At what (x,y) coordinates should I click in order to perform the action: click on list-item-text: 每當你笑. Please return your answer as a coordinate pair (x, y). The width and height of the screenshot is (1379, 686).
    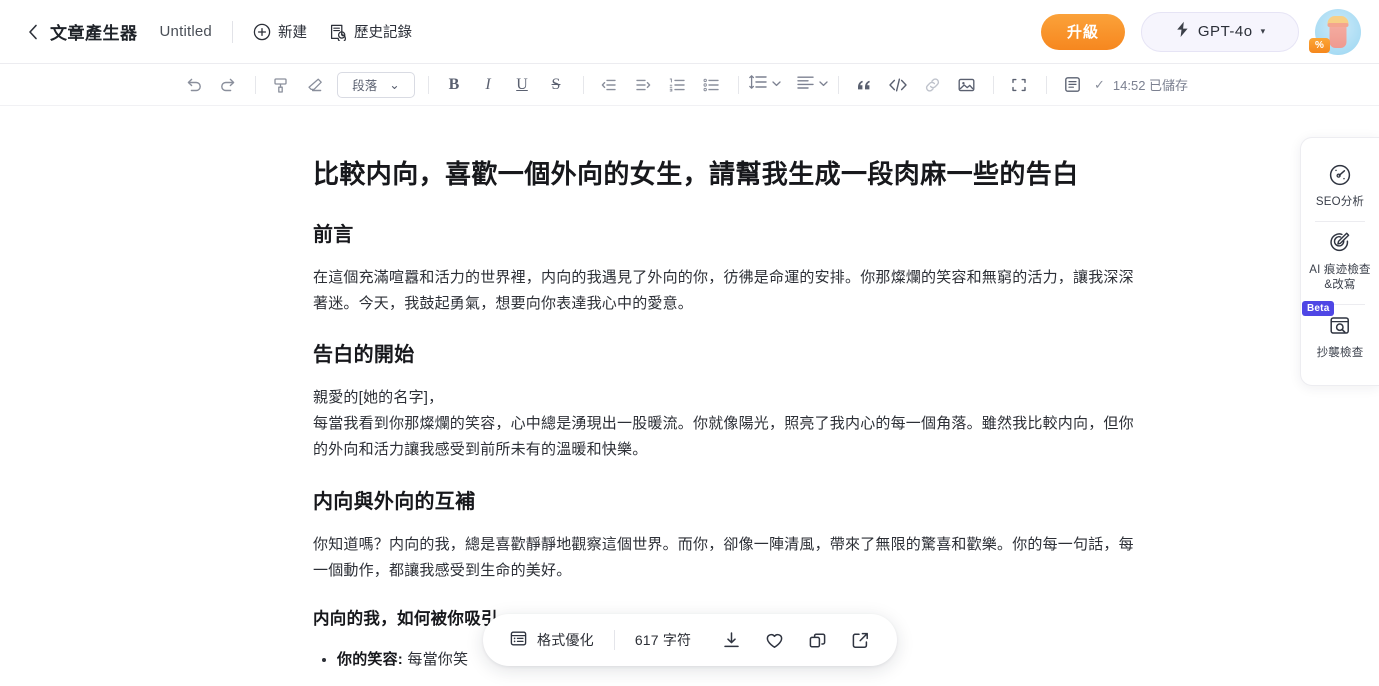
    Looking at the image, I should click on (436, 659).